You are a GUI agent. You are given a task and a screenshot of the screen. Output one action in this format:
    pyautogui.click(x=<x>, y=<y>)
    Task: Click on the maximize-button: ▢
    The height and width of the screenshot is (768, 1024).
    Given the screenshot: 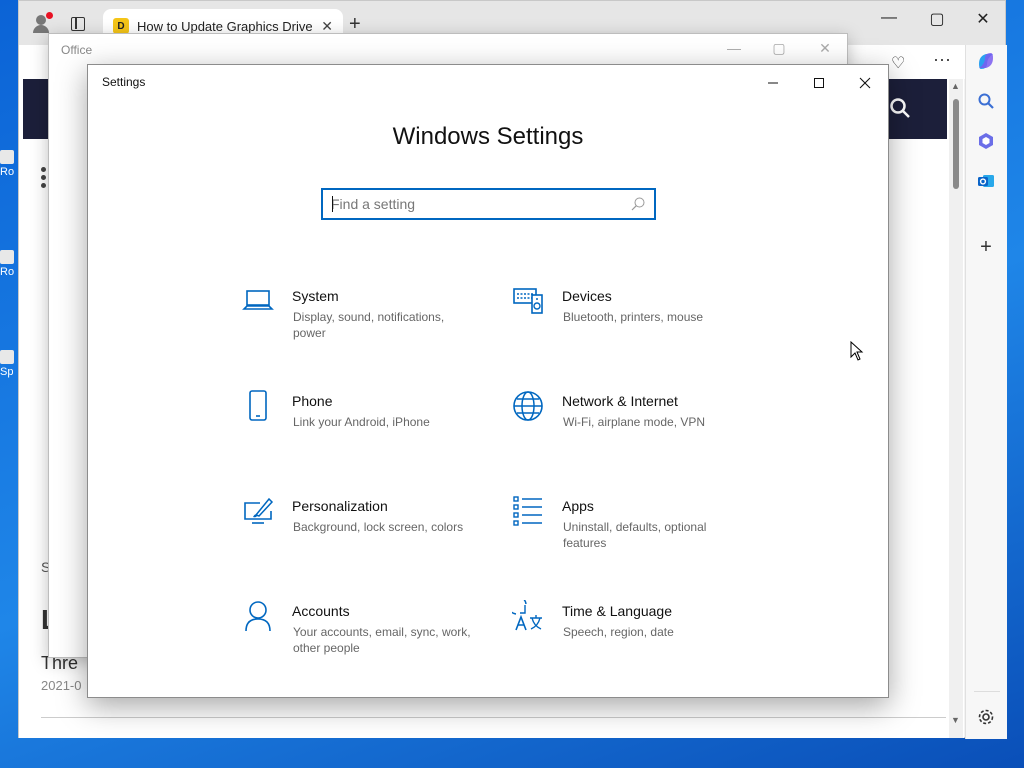 What is the action you would take?
    pyautogui.click(x=937, y=19)
    